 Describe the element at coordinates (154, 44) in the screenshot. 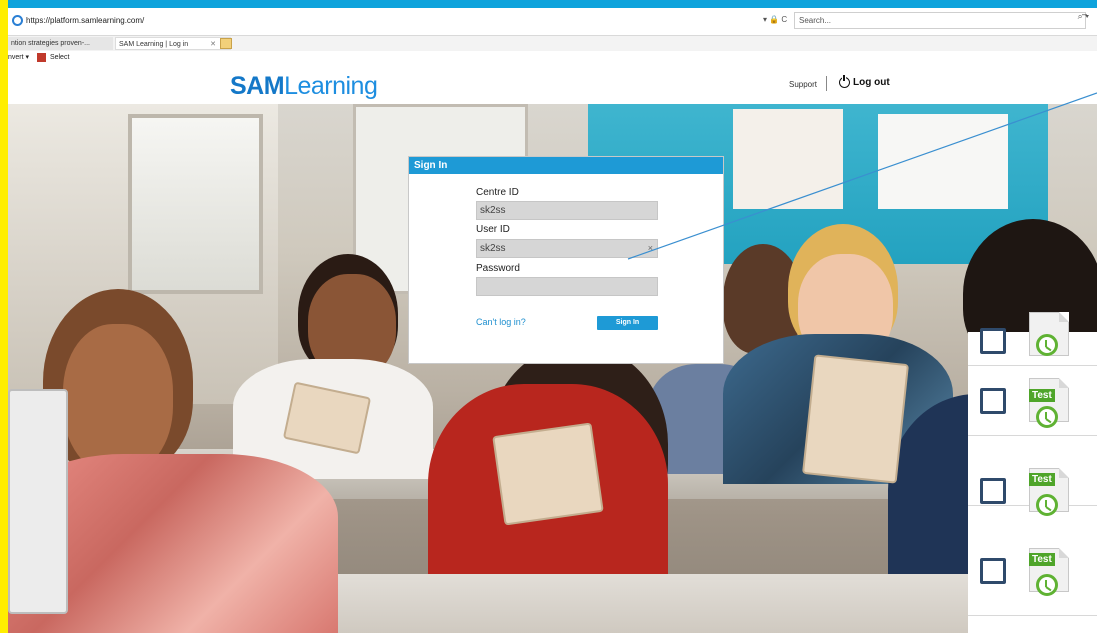

I see `tab-label: SAM Learning | Log in` at that location.